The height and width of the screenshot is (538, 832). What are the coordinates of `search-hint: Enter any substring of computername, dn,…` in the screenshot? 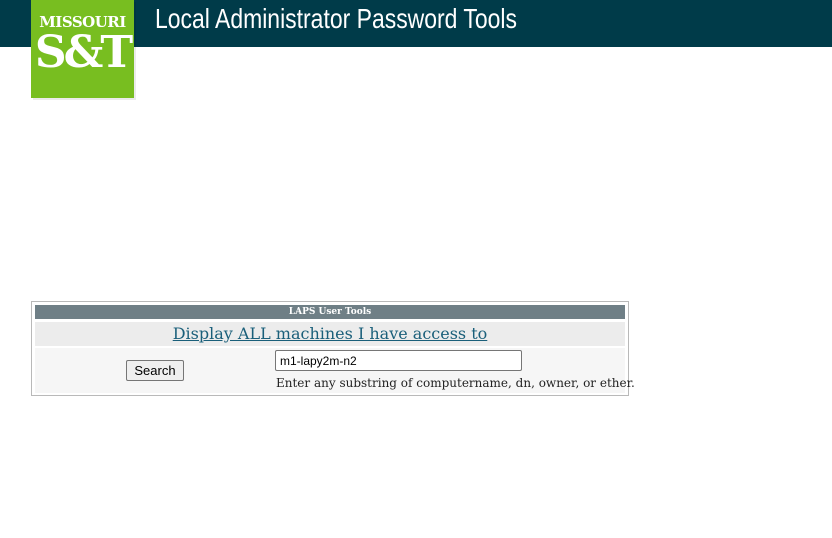 It's located at (455, 383).